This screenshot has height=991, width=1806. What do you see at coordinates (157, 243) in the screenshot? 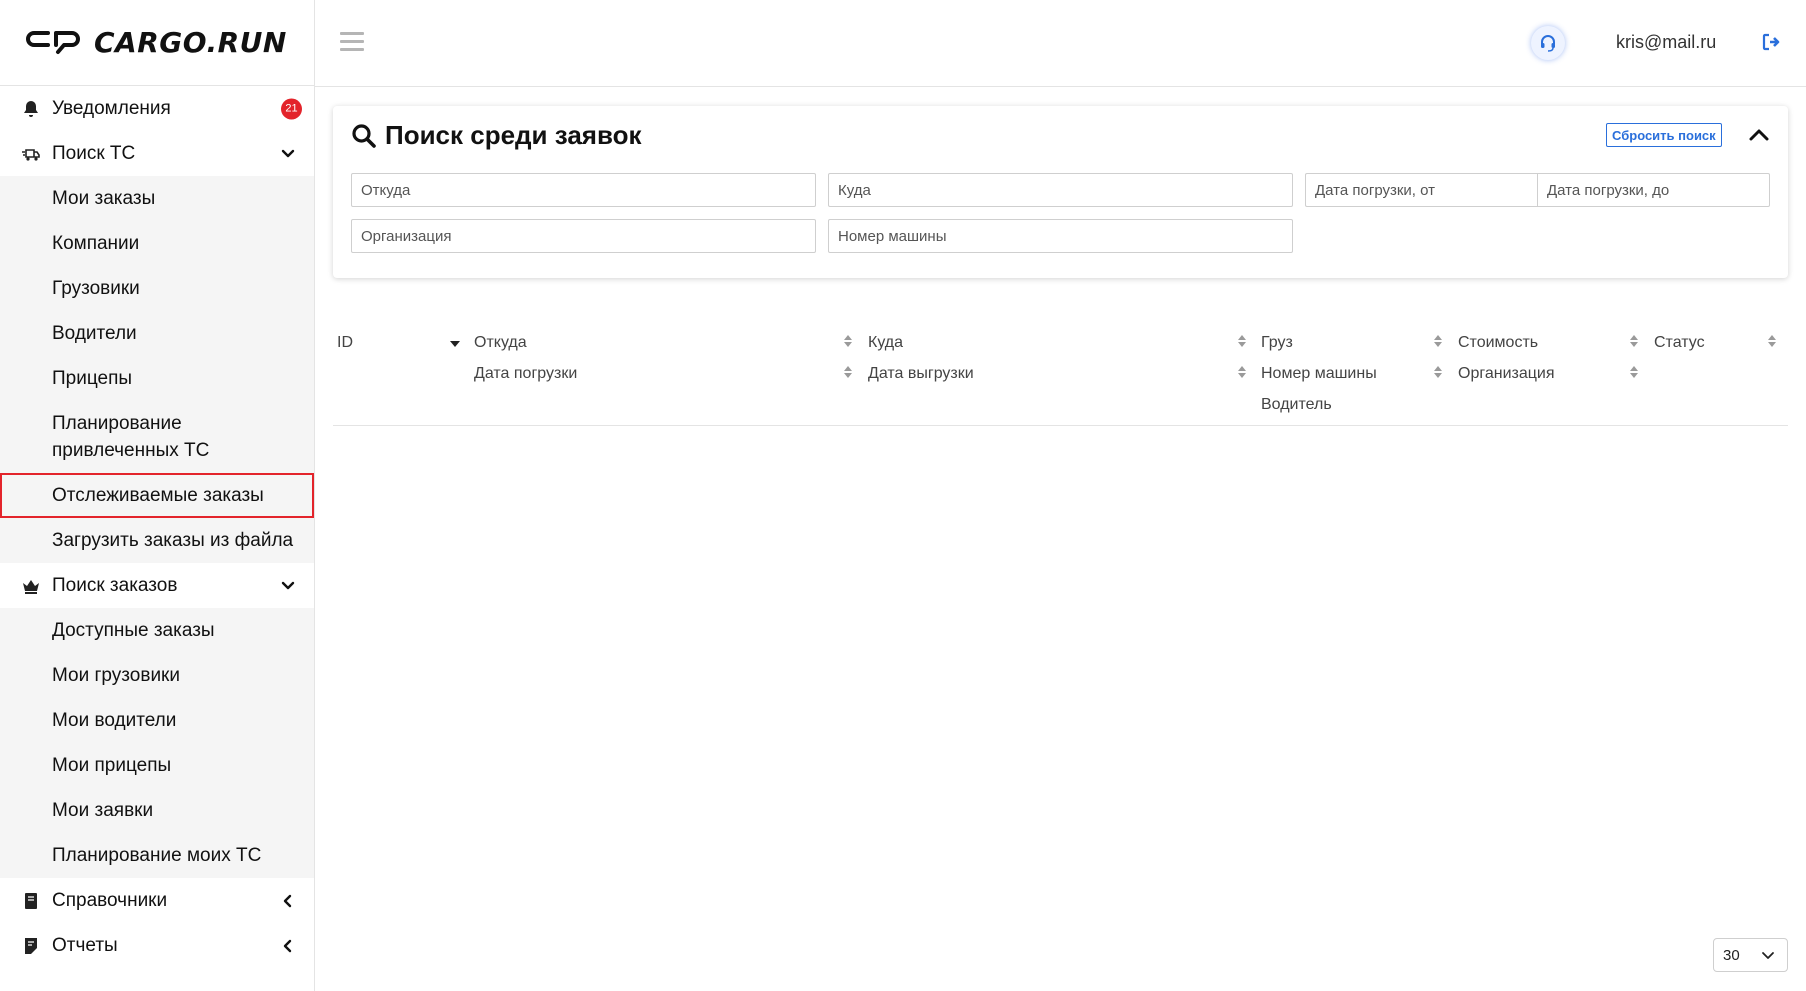
I see `sidebar-item-companies: Компании` at bounding box center [157, 243].